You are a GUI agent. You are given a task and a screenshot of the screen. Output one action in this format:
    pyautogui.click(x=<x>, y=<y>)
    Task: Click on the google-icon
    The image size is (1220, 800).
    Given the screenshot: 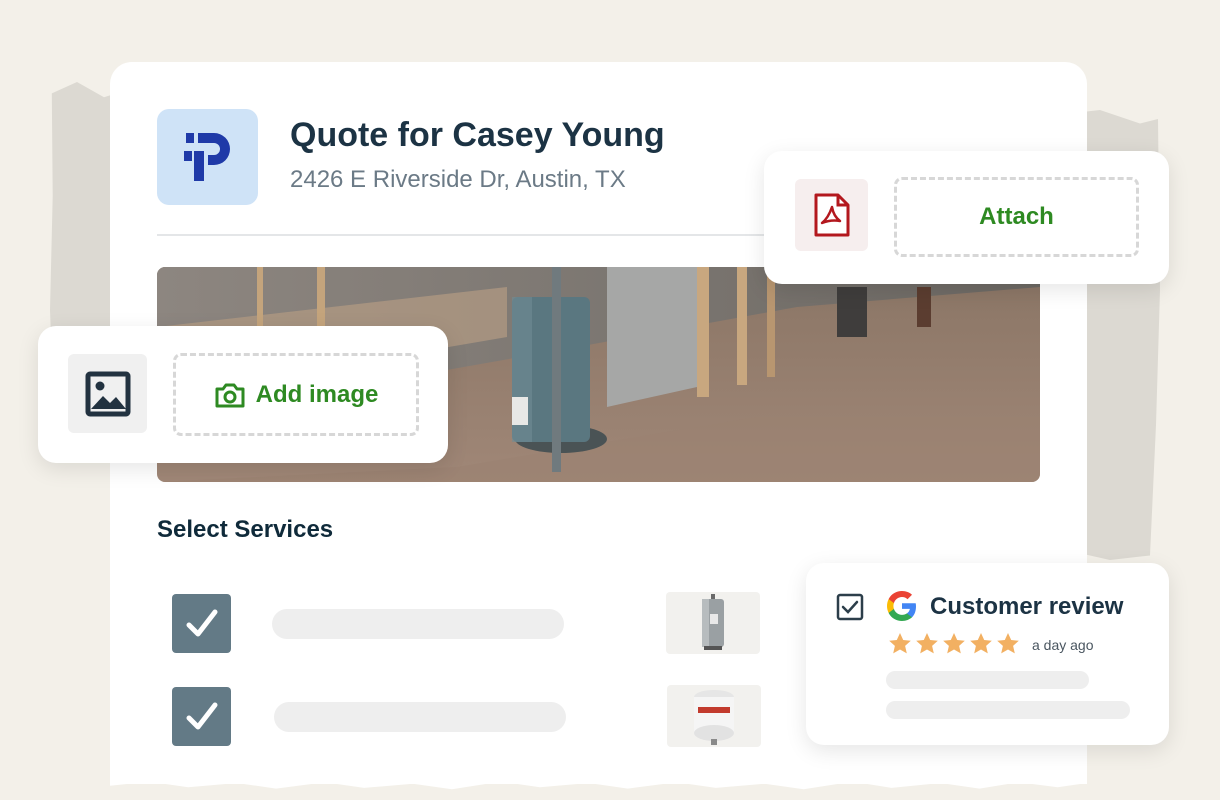 What is the action you would take?
    pyautogui.click(x=902, y=606)
    